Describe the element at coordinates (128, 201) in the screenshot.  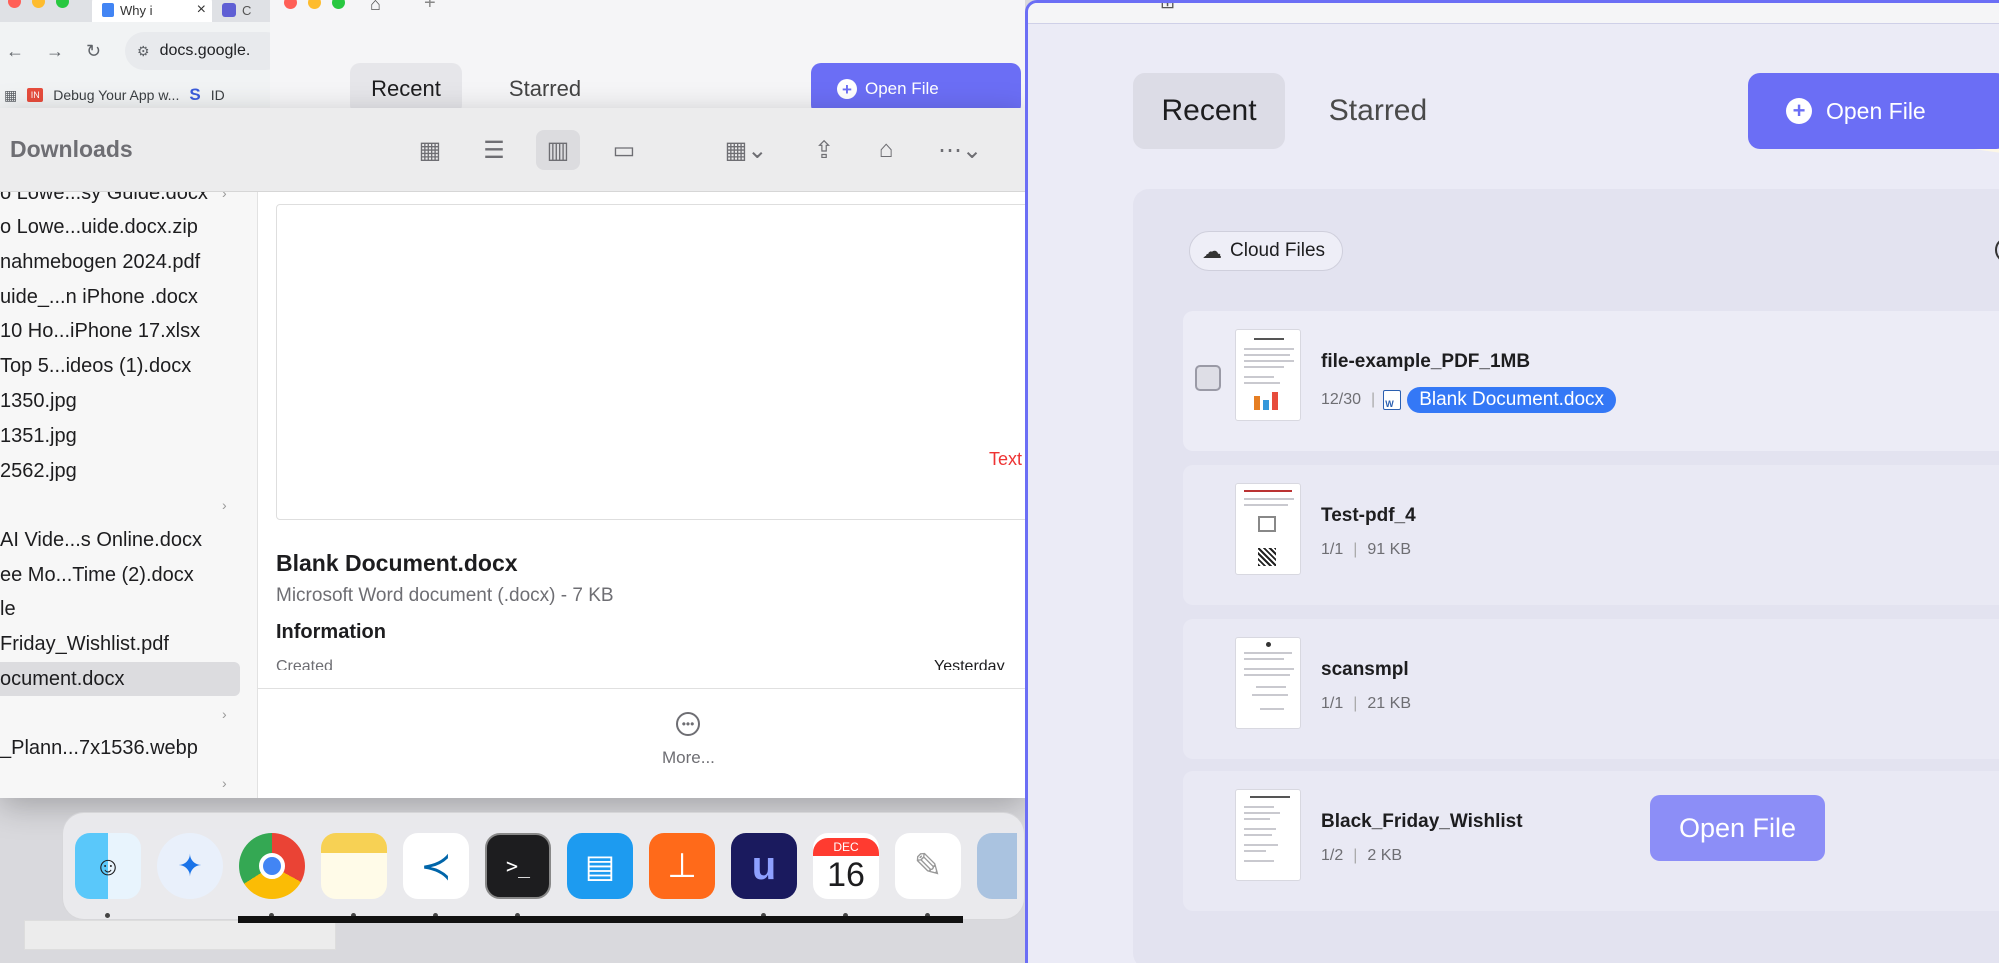
I see `finder-file-row: o Lowe...sy Guide.docx ›` at that location.